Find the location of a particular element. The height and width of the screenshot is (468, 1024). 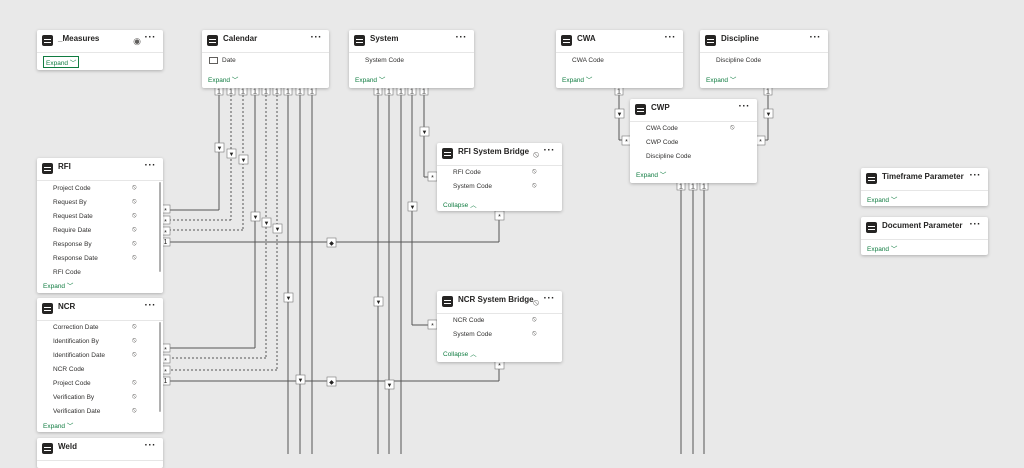

field-row-correction-date: Correction Date ⦸ is located at coordinates (95, 327).